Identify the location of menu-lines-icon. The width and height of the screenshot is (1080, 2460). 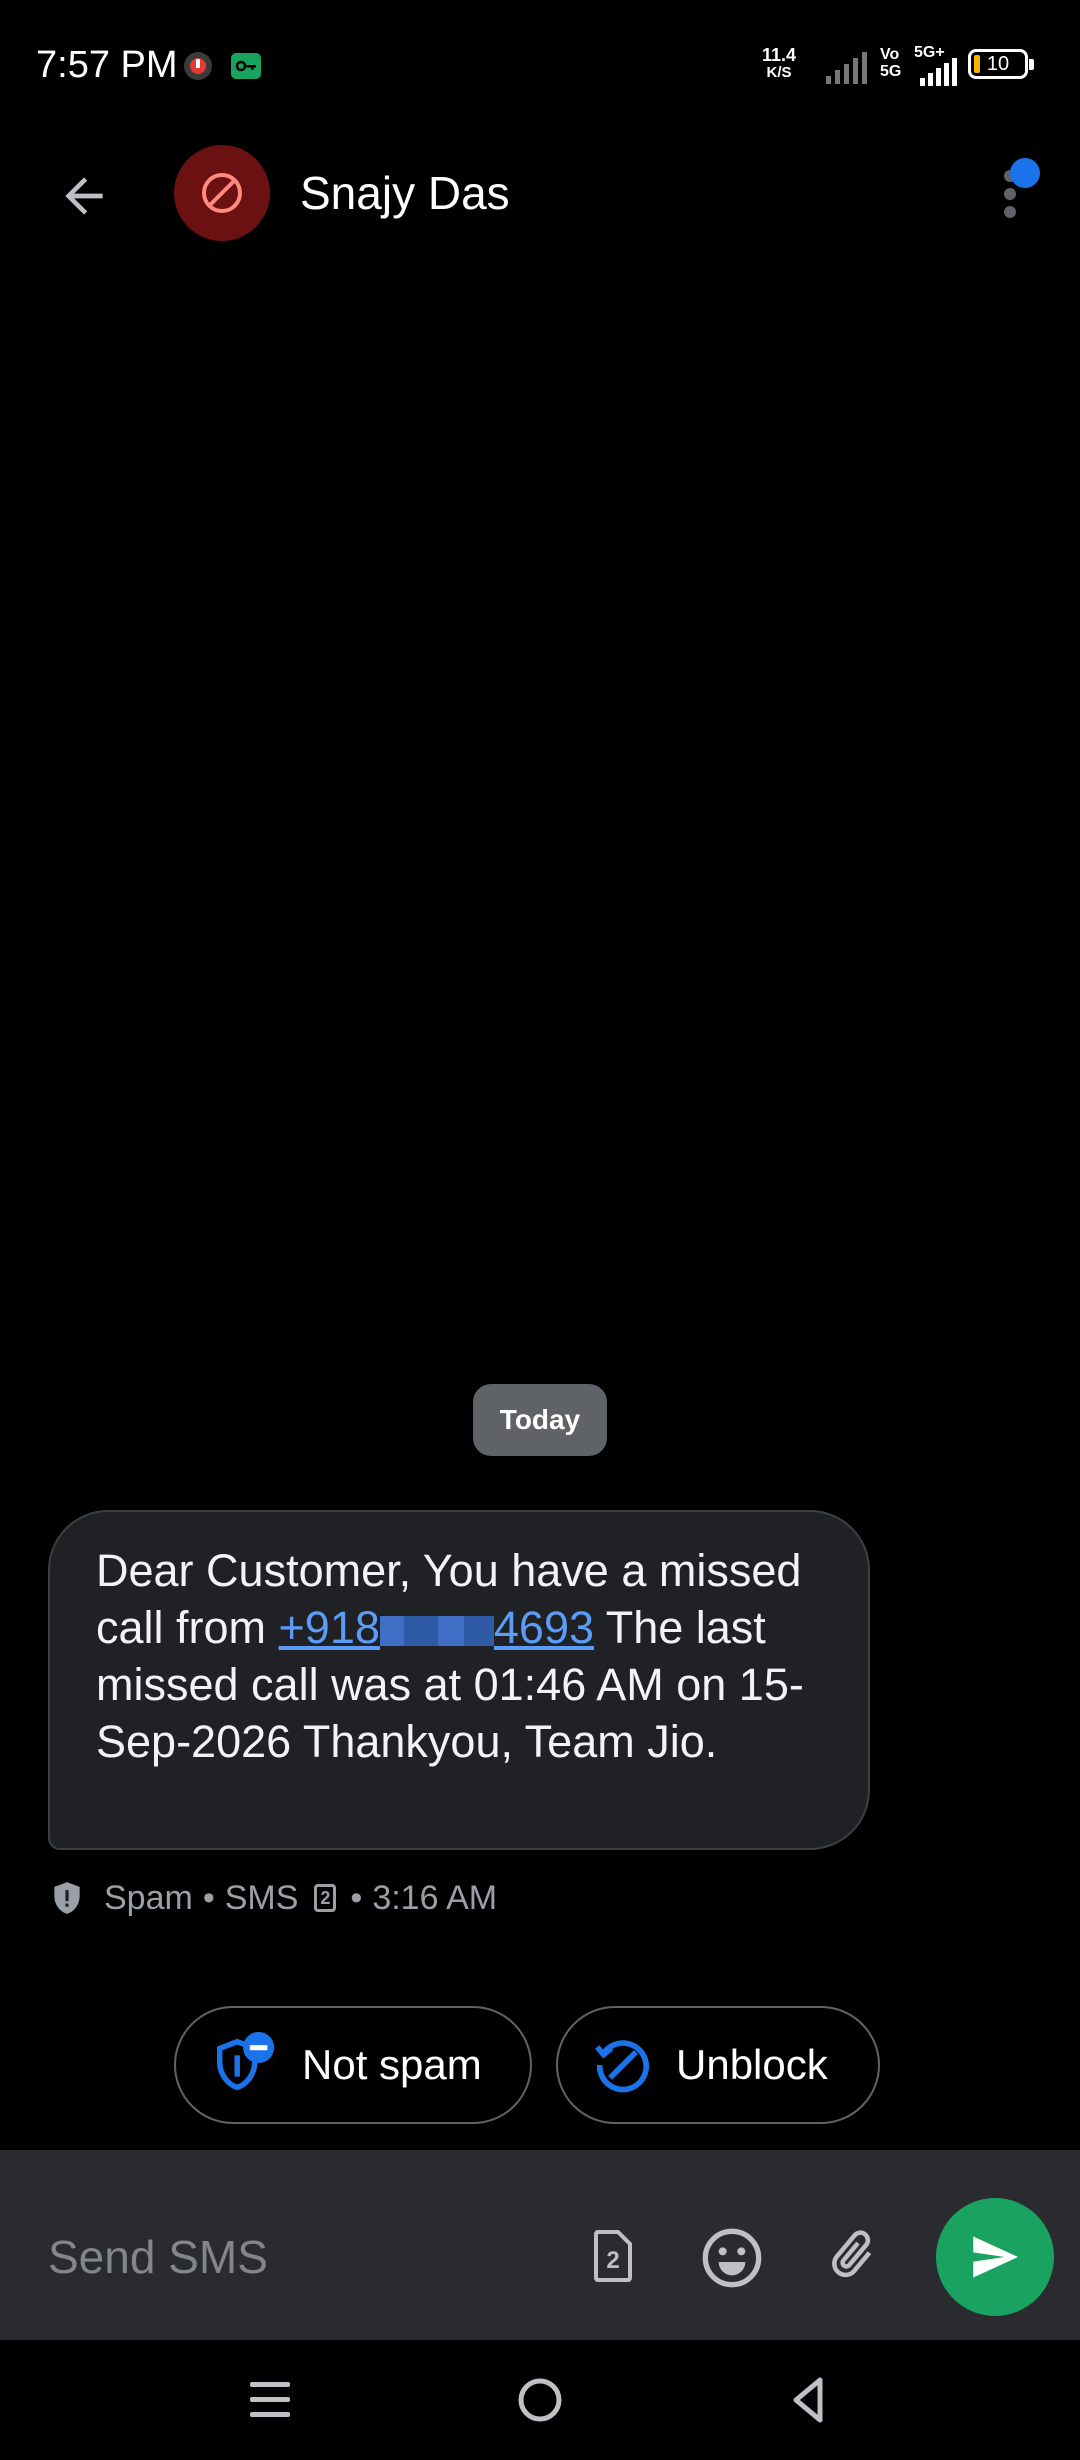
(270, 2399).